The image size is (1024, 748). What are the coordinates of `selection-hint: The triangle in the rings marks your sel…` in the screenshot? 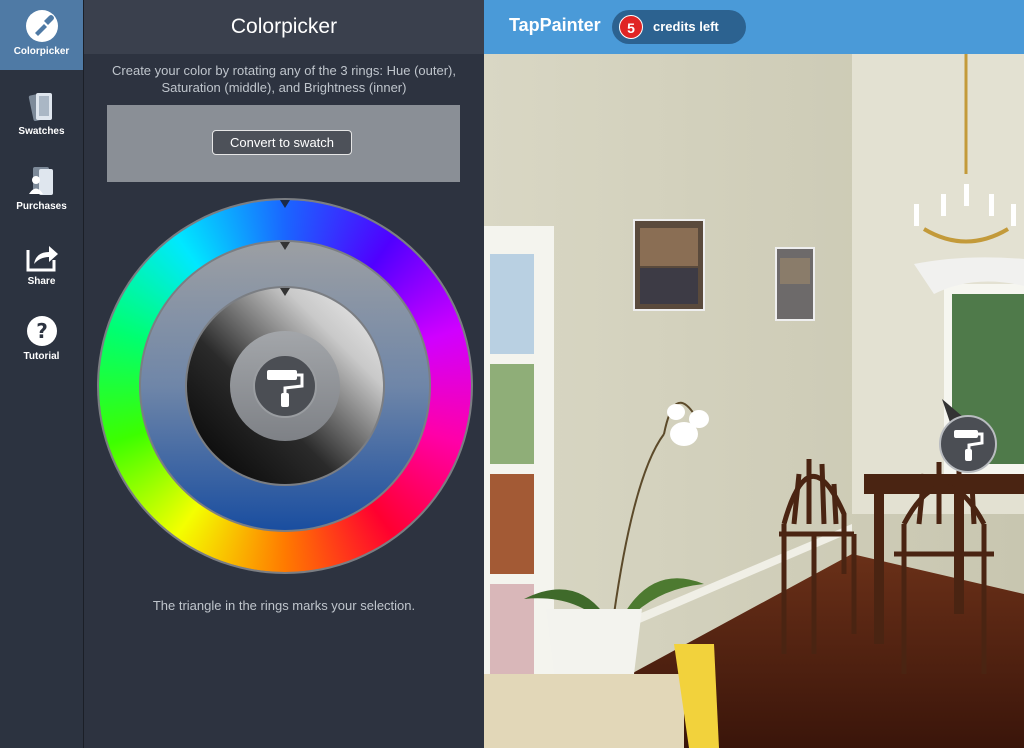 It's located at (284, 605).